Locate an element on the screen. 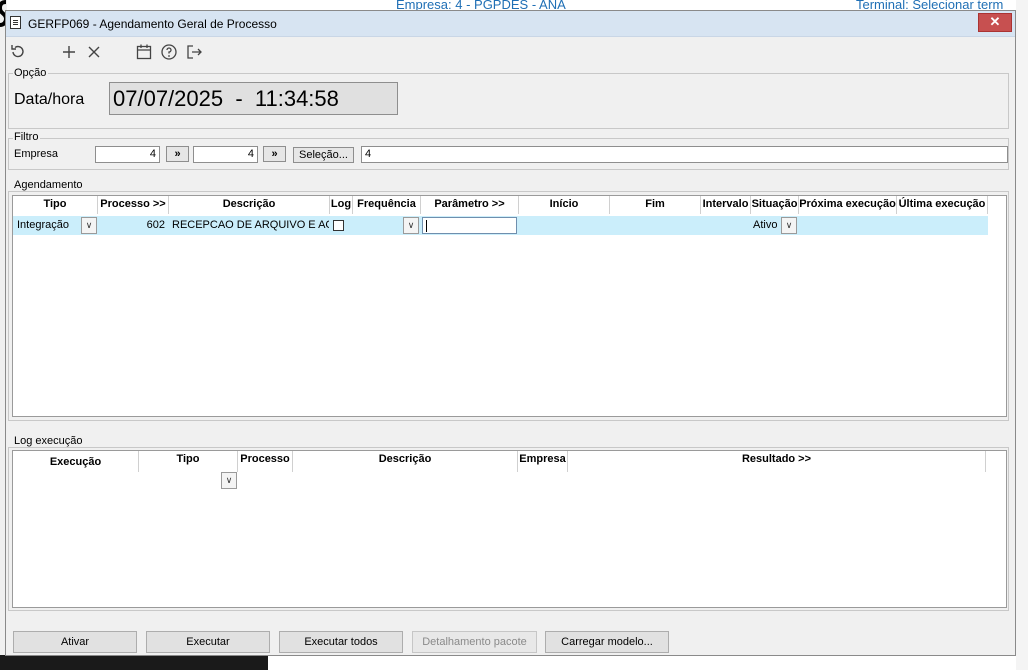 The image size is (1028, 670). ativar-button: Ativar is located at coordinates (75, 642).